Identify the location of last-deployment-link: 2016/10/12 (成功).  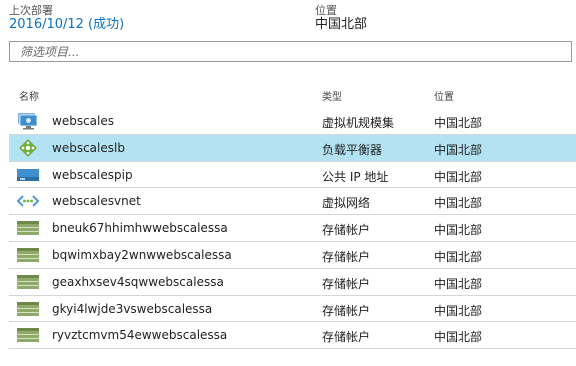
(66, 22).